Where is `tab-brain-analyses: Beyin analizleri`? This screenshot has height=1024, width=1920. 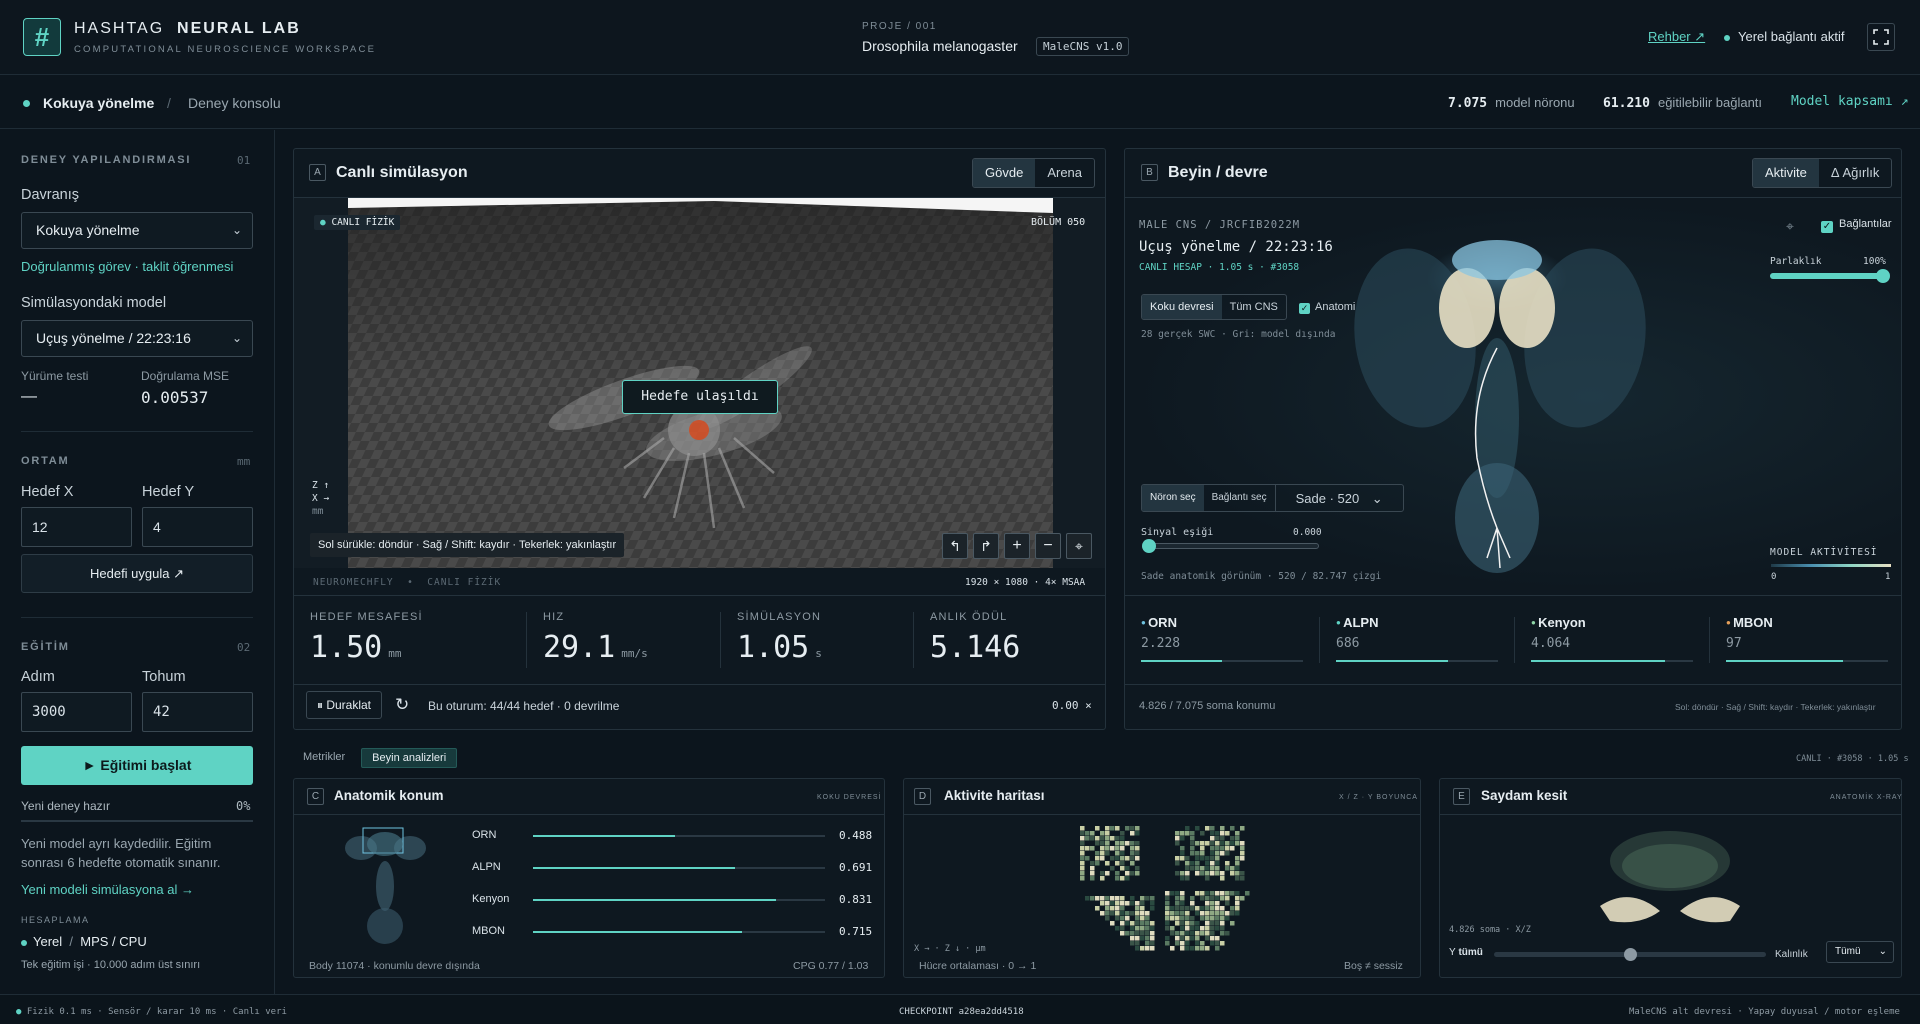
tab-brain-analyses: Beyin analizleri is located at coordinates (409, 758).